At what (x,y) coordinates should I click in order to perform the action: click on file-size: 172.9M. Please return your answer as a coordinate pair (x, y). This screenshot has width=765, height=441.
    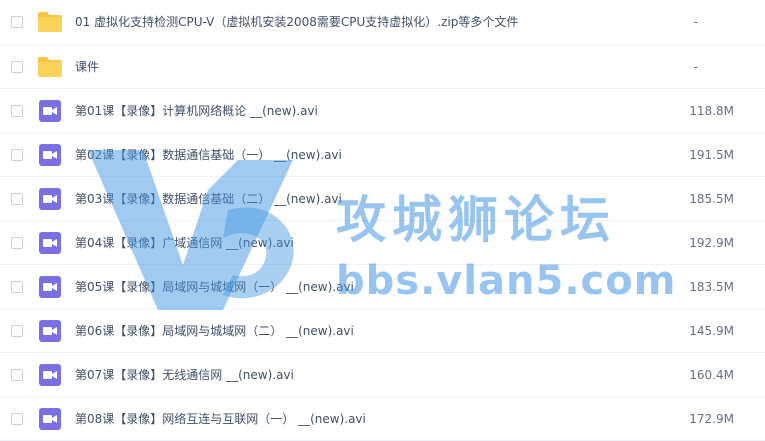
    Looking at the image, I should click on (711, 419).